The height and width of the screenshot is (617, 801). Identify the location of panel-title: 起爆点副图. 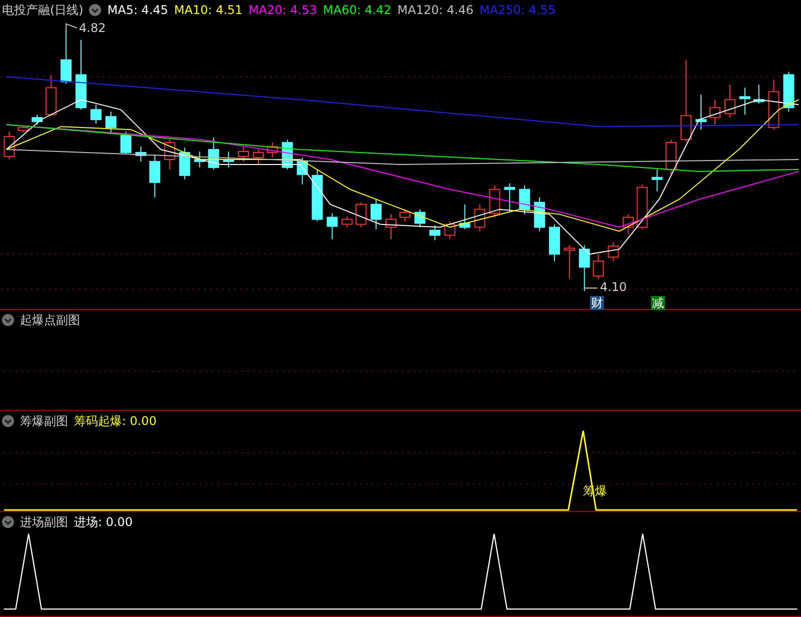
(50, 320).